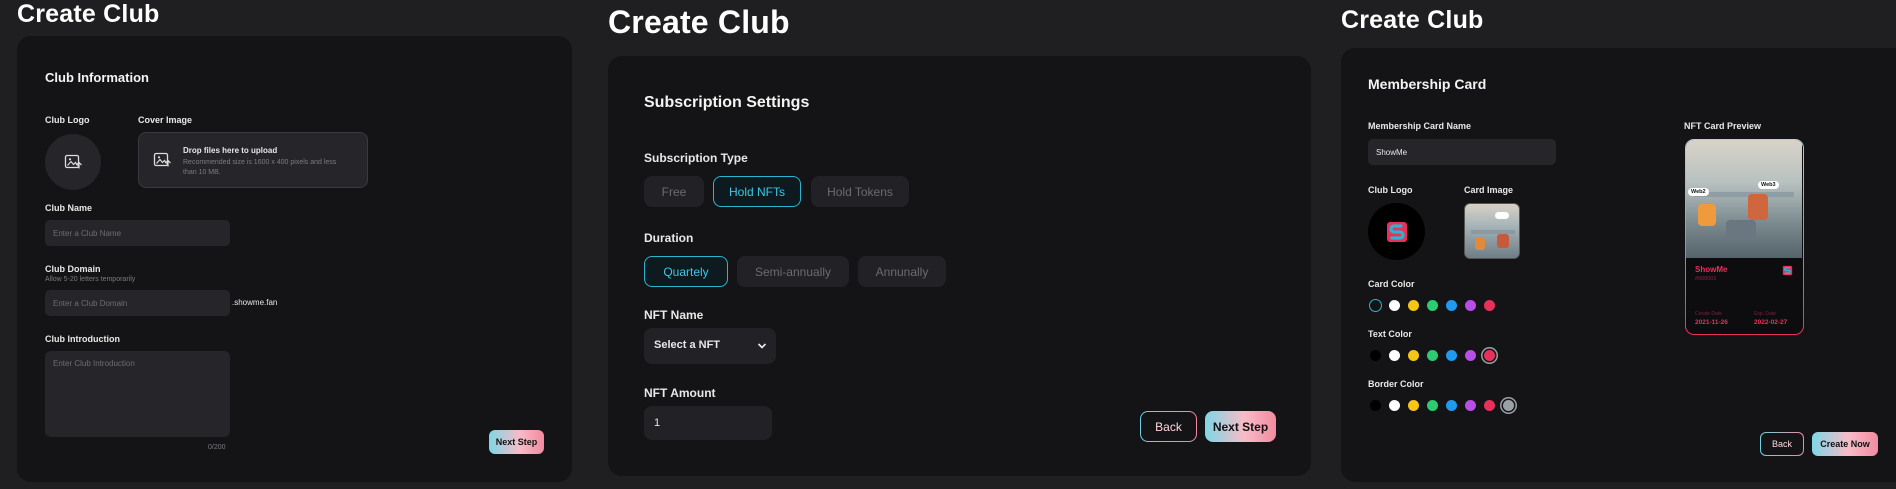  What do you see at coordinates (1390, 334) in the screenshot?
I see `text-color-label: Text Color` at bounding box center [1390, 334].